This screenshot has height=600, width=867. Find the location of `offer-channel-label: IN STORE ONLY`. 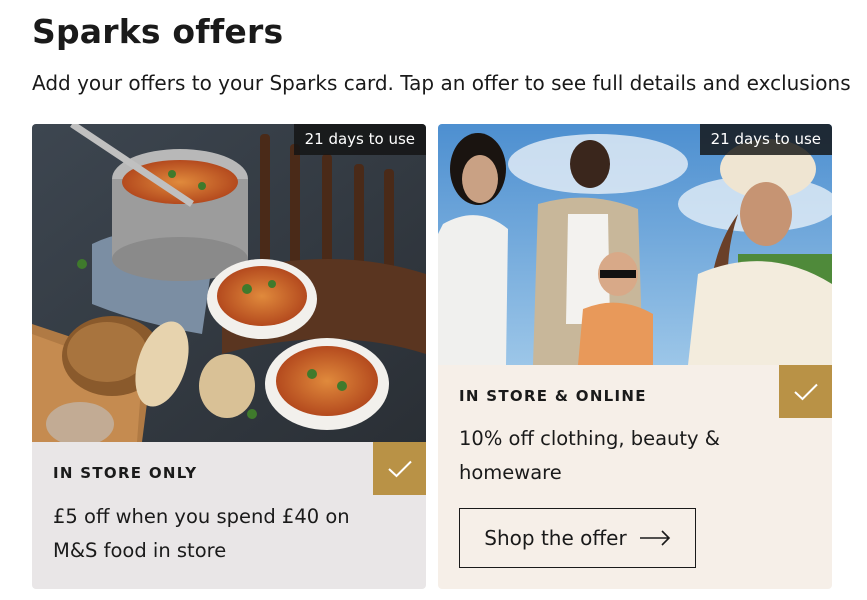

offer-channel-label: IN STORE ONLY is located at coordinates (125, 473).